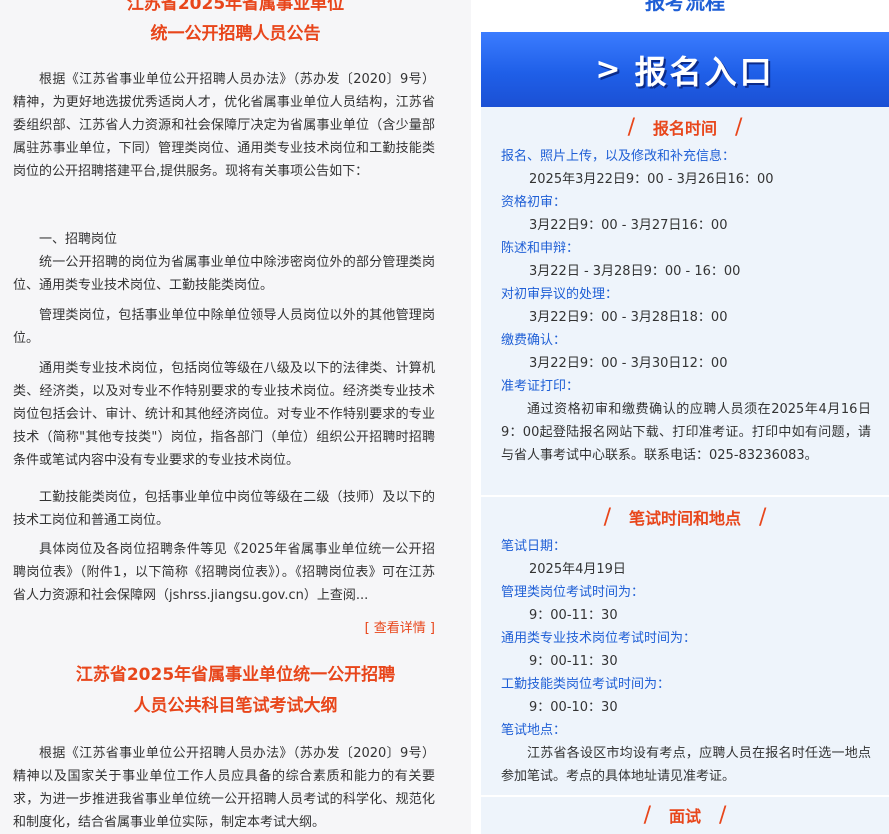 Image resolution: width=889 pixels, height=834 pixels. I want to click on schedule-label: 笔试地点：, so click(534, 730).